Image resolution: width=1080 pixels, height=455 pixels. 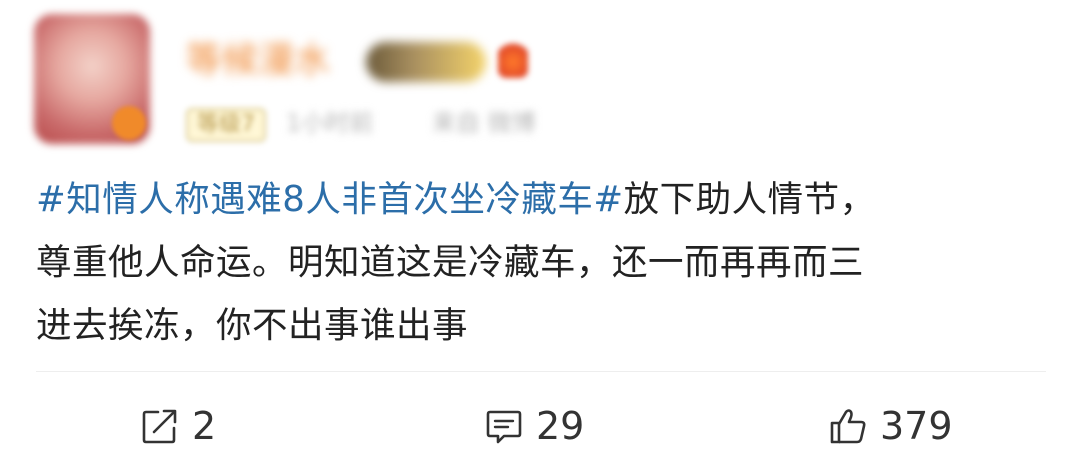 What do you see at coordinates (916, 426) in the screenshot?
I see `like-count: 379` at bounding box center [916, 426].